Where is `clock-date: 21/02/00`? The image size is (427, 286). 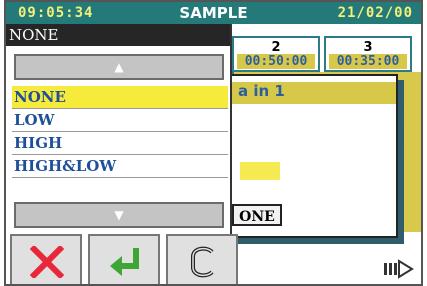 clock-date: 21/02/00 is located at coordinates (375, 13).